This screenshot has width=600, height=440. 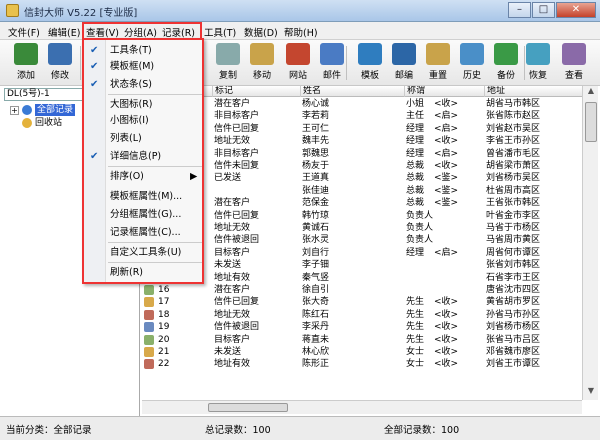 I want to click on table-row: 已发送 王道真 总裁 <鉴> 刘省杨市吴区, so click(x=362, y=178).